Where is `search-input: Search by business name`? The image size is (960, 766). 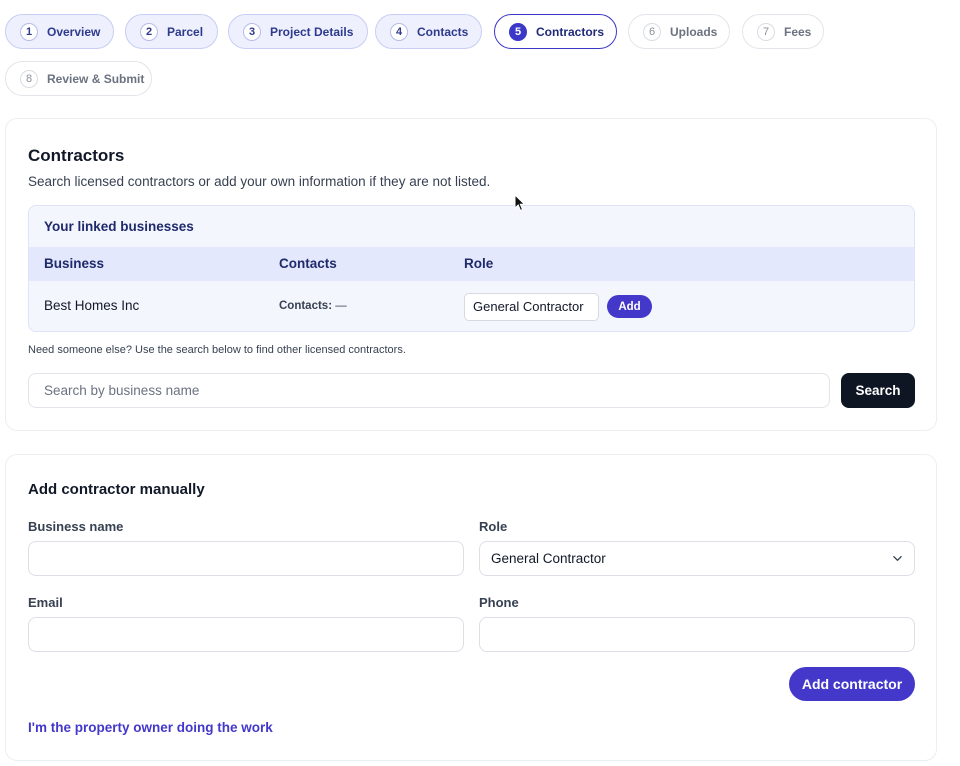
search-input: Search by business name is located at coordinates (429, 390).